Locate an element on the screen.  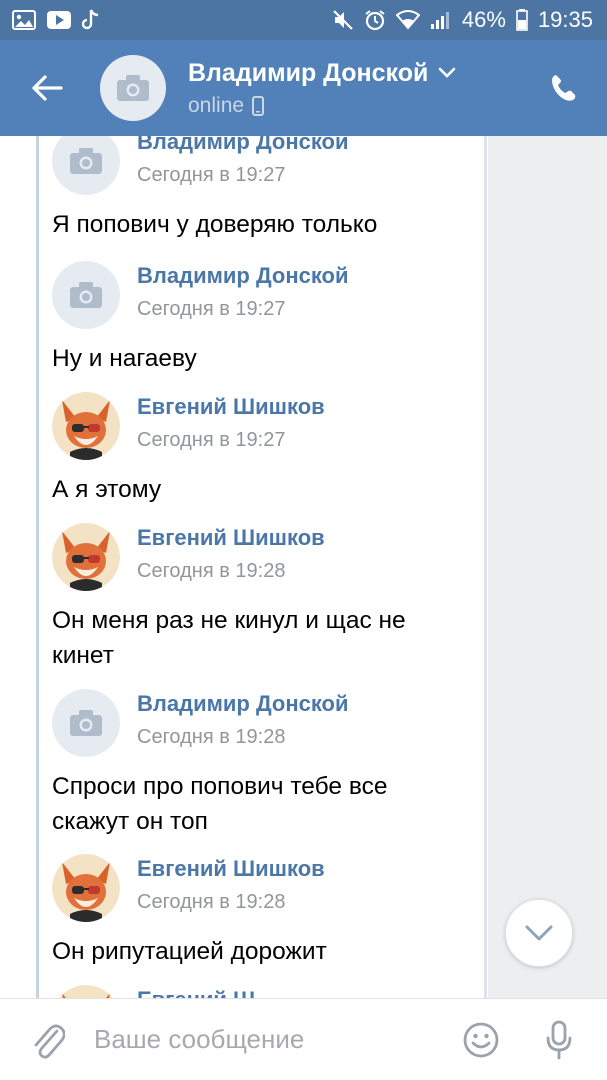
signal-icon is located at coordinates (441, 20).